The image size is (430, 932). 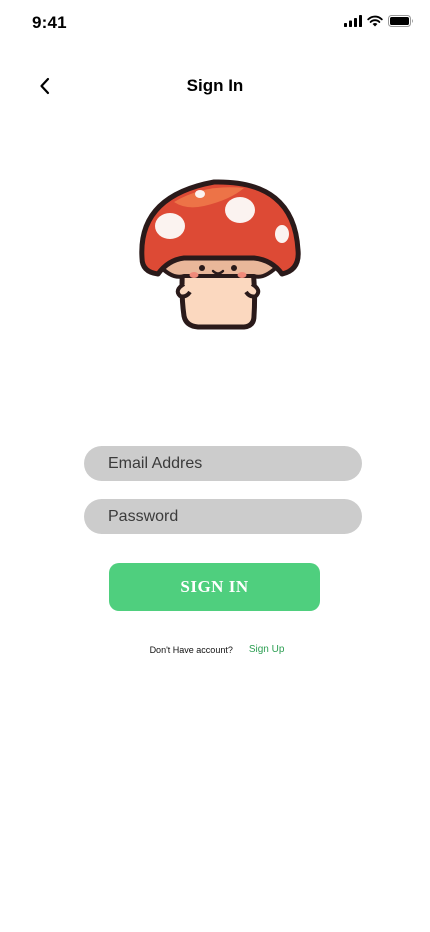 I want to click on sign-up-link: Sign Up, so click(x=267, y=649).